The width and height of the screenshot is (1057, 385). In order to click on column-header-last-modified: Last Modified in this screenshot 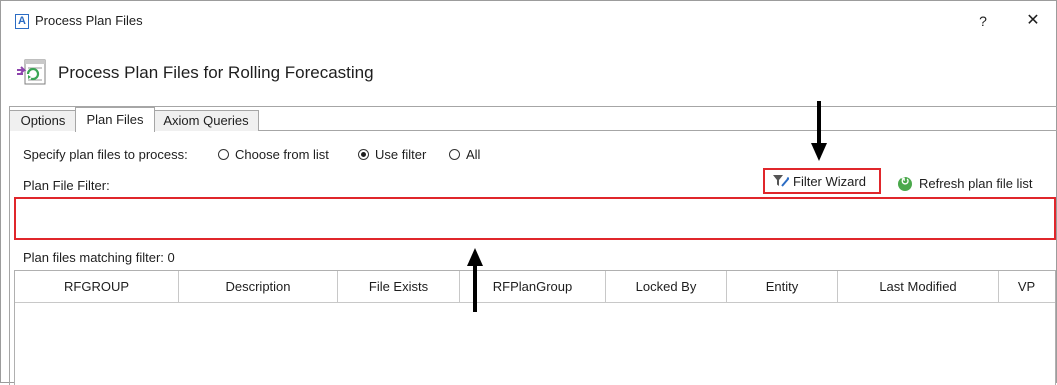, I will do `click(918, 286)`.